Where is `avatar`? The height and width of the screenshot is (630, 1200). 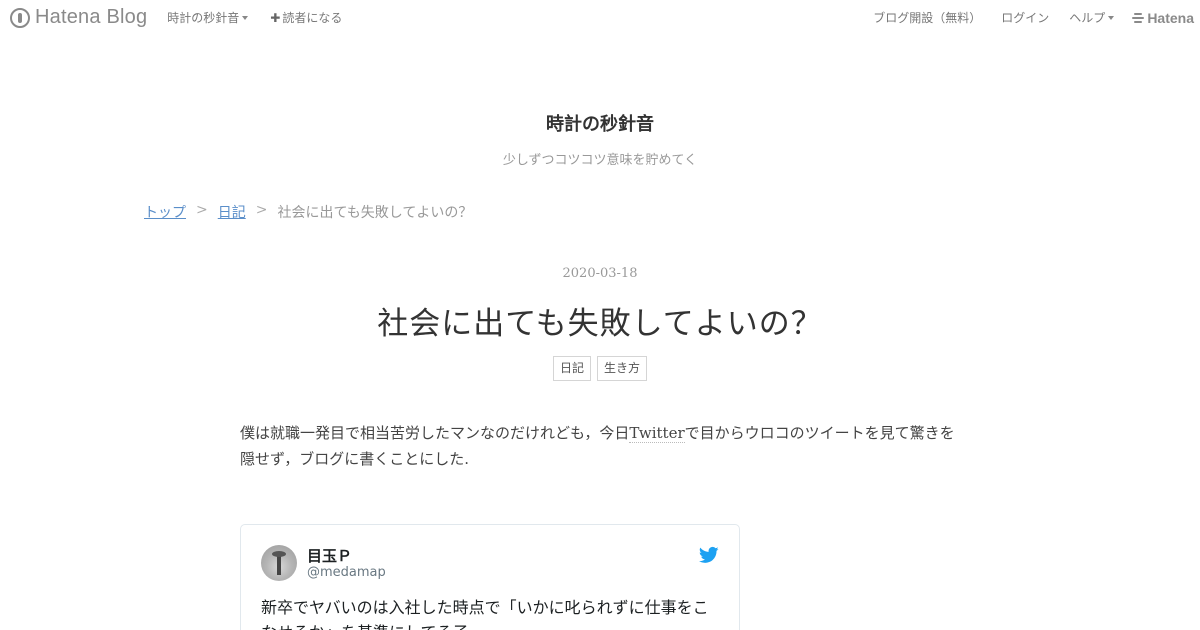
avatar is located at coordinates (279, 563).